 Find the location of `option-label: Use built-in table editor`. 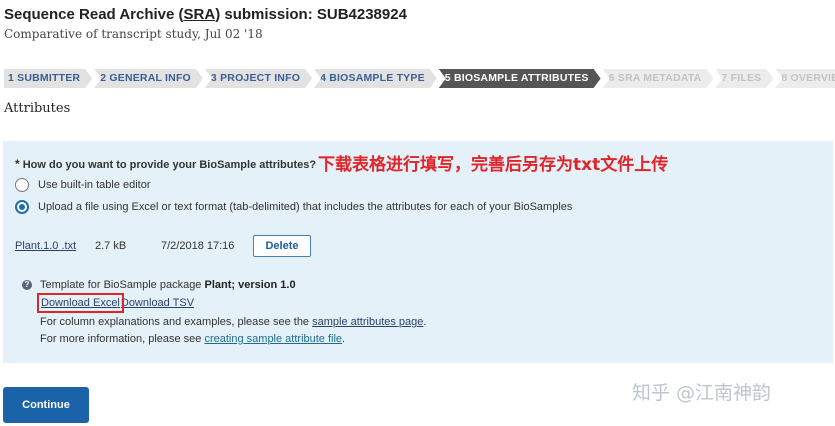

option-label: Use built-in table editor is located at coordinates (94, 185).